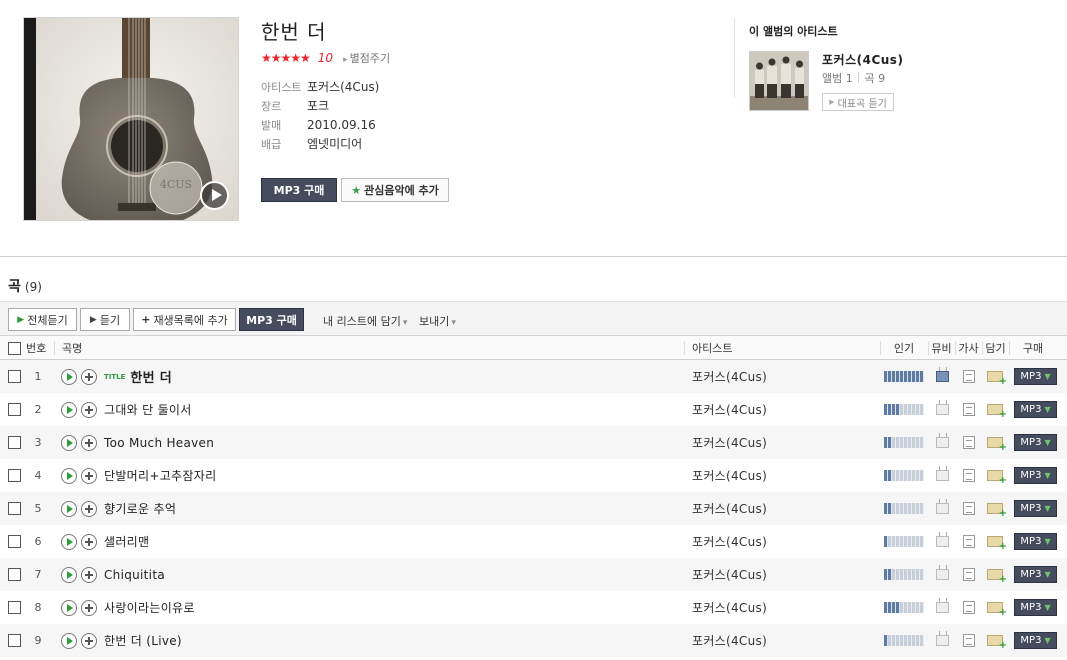  I want to click on table-row: 2 그대와 단 둘이서 포커스(4Cus) MP3▼, so click(533, 409).